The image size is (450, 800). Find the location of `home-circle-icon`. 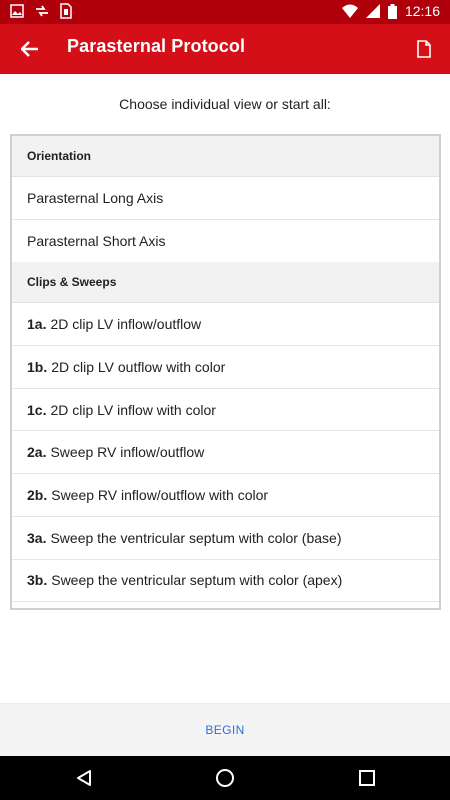

home-circle-icon is located at coordinates (225, 778).